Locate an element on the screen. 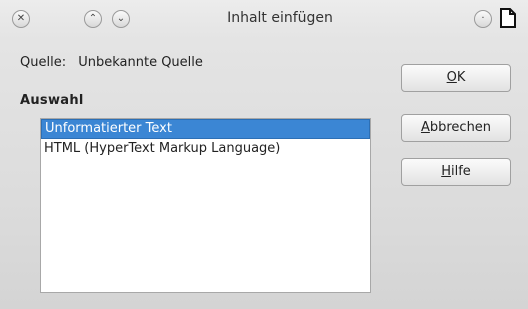  source-value: Unbekannte Quelle is located at coordinates (140, 62).